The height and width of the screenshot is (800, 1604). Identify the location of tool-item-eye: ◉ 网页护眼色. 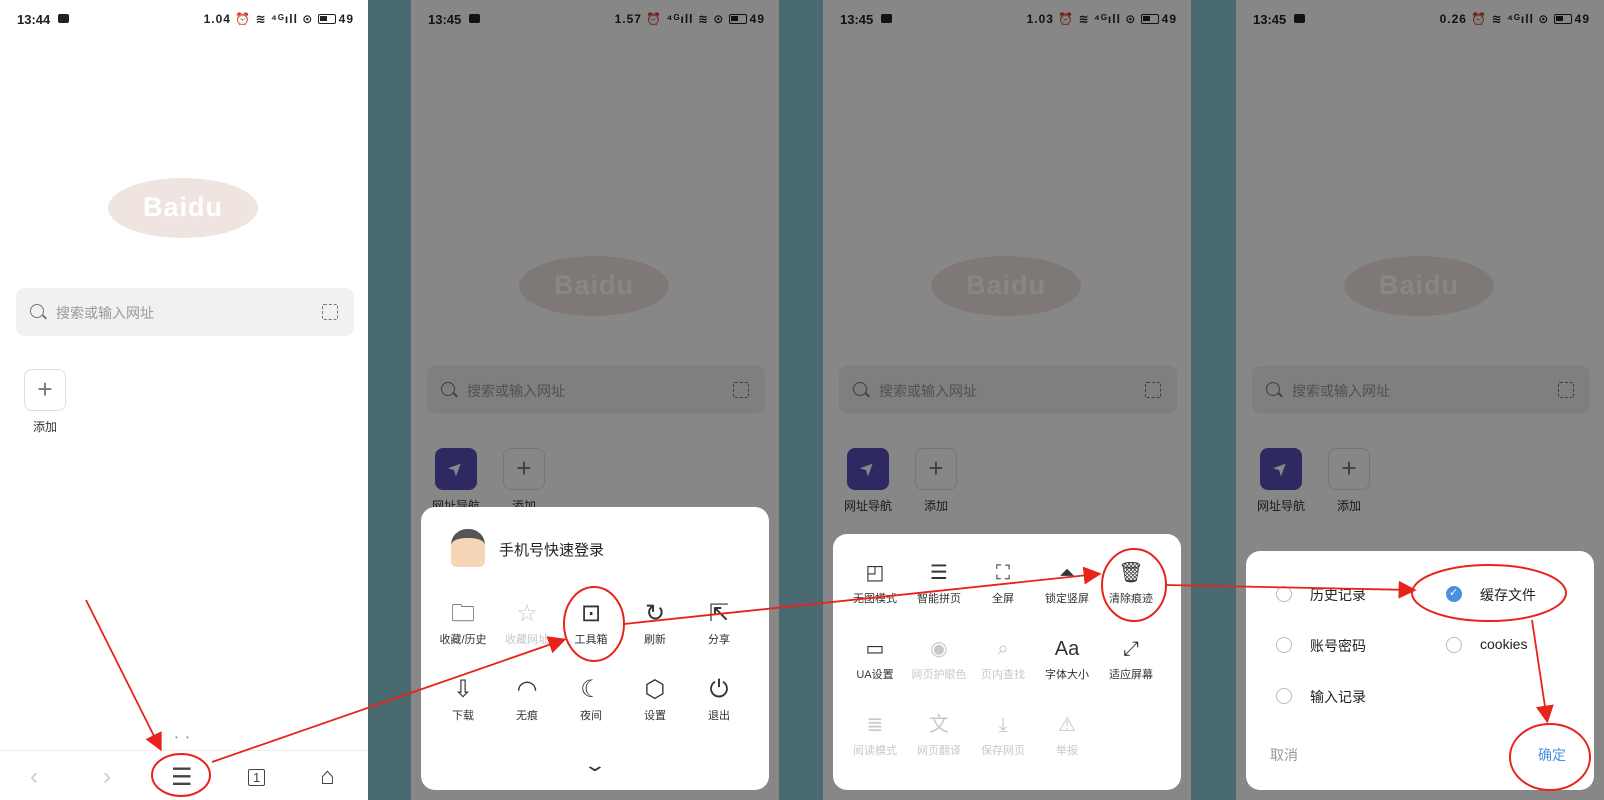
(939, 658).